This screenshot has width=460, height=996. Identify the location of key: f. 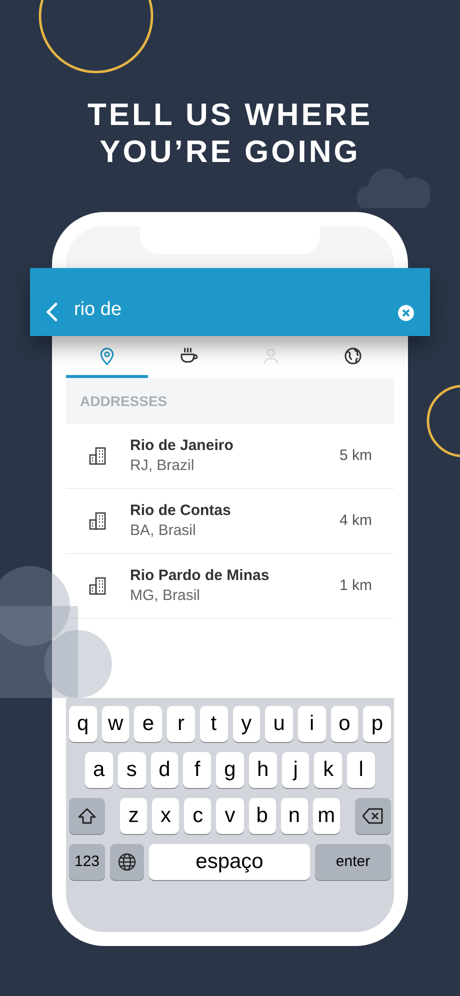
(197, 770).